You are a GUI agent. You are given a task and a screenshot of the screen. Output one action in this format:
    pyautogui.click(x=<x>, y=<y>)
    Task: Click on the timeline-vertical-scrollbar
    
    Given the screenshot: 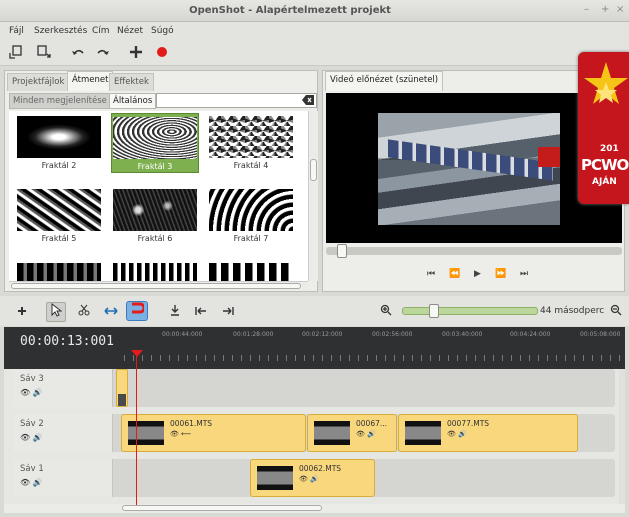 What is the action you would take?
    pyautogui.click(x=622, y=436)
    